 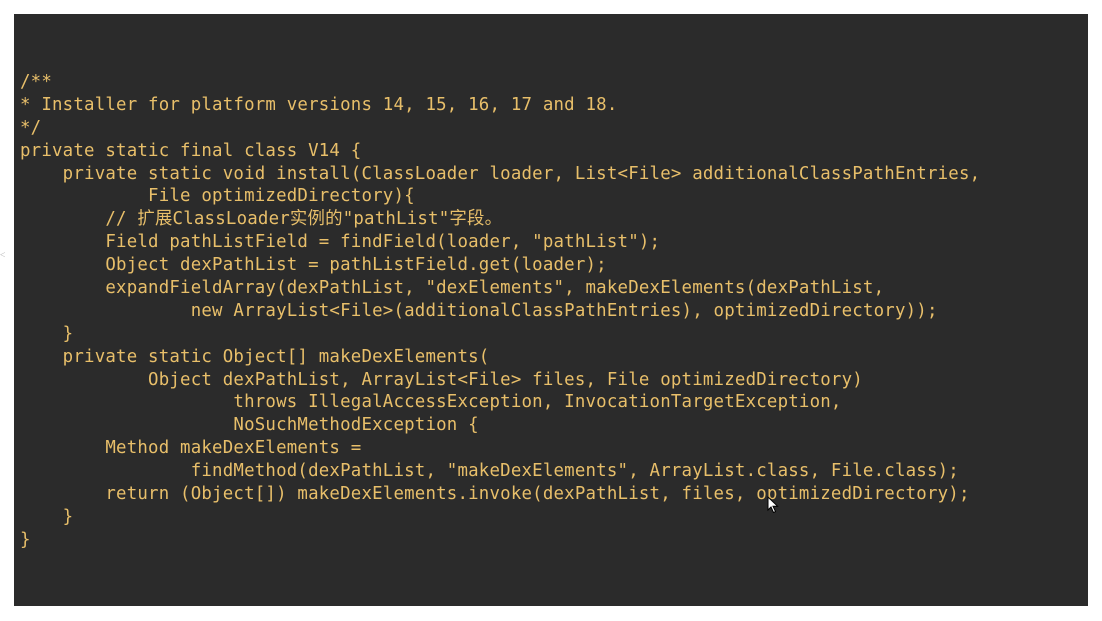 What do you see at coordinates (773, 505) in the screenshot?
I see `mouse-pointer-icon` at bounding box center [773, 505].